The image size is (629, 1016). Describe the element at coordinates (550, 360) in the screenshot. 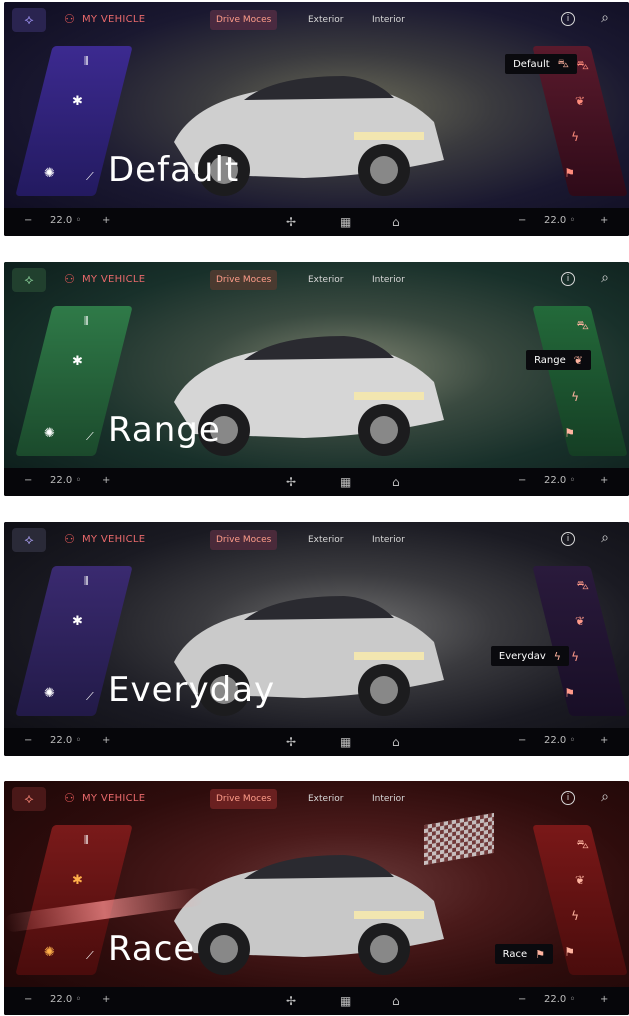

I see `chip-label: Range` at that location.